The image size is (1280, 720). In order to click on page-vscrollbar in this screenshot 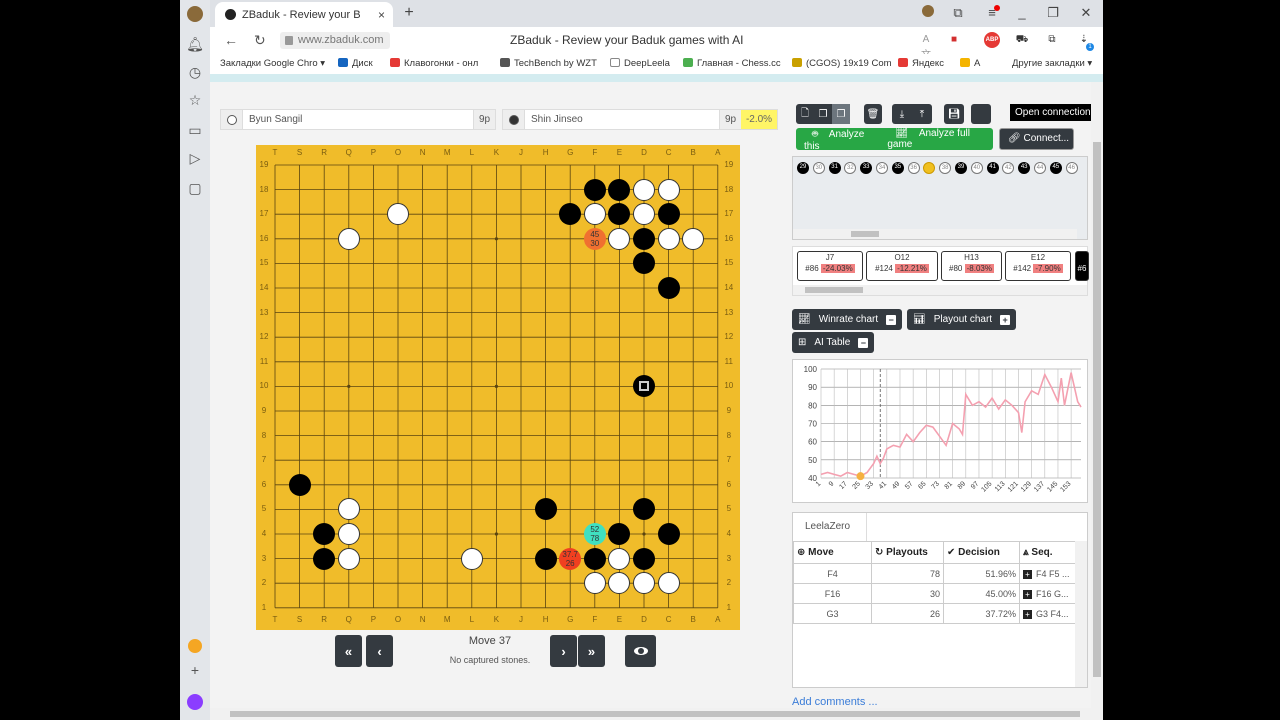, I will do `click(1097, 395)`.